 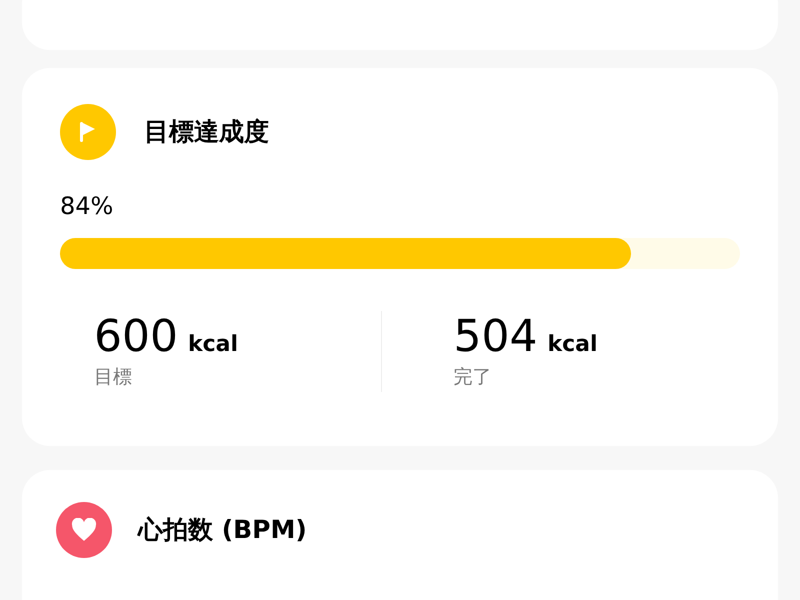 What do you see at coordinates (113, 377) in the screenshot?
I see `stat-label: 目標` at bounding box center [113, 377].